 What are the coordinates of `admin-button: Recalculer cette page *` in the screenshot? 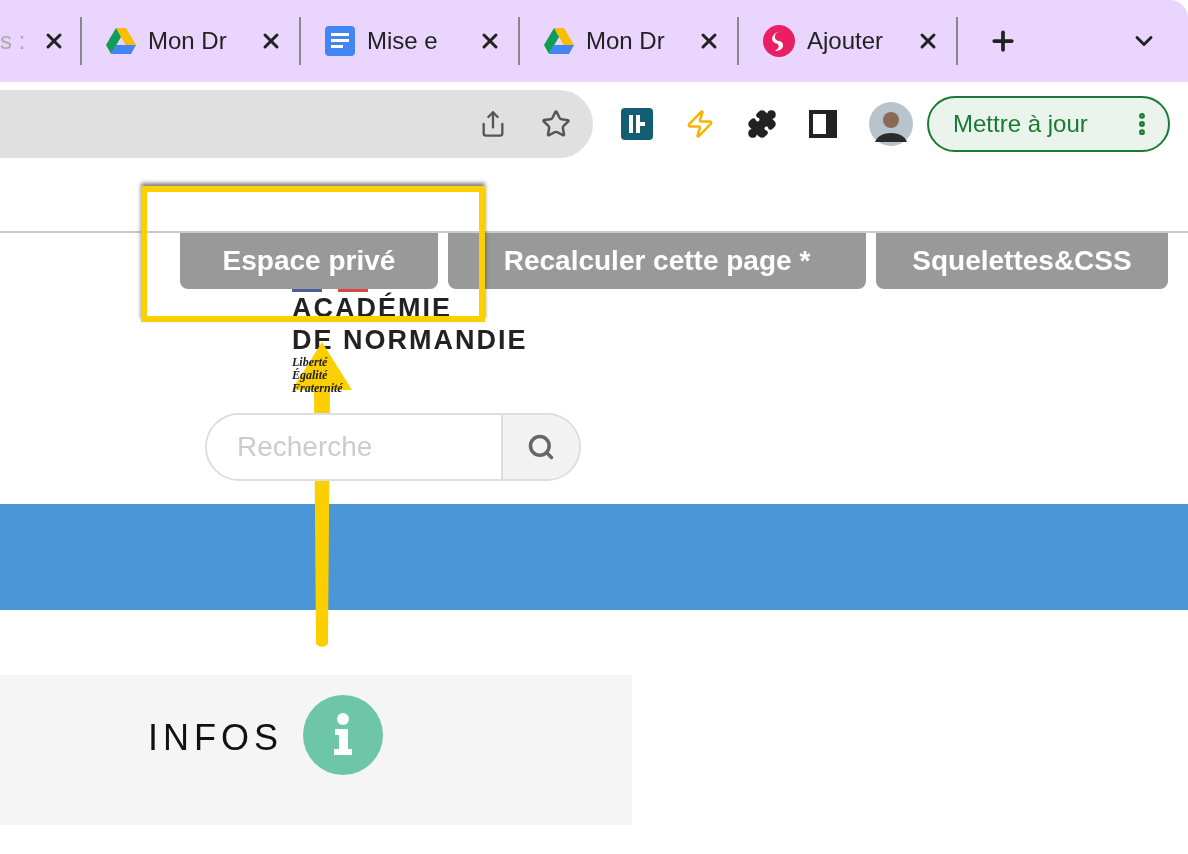 It's located at (657, 261).